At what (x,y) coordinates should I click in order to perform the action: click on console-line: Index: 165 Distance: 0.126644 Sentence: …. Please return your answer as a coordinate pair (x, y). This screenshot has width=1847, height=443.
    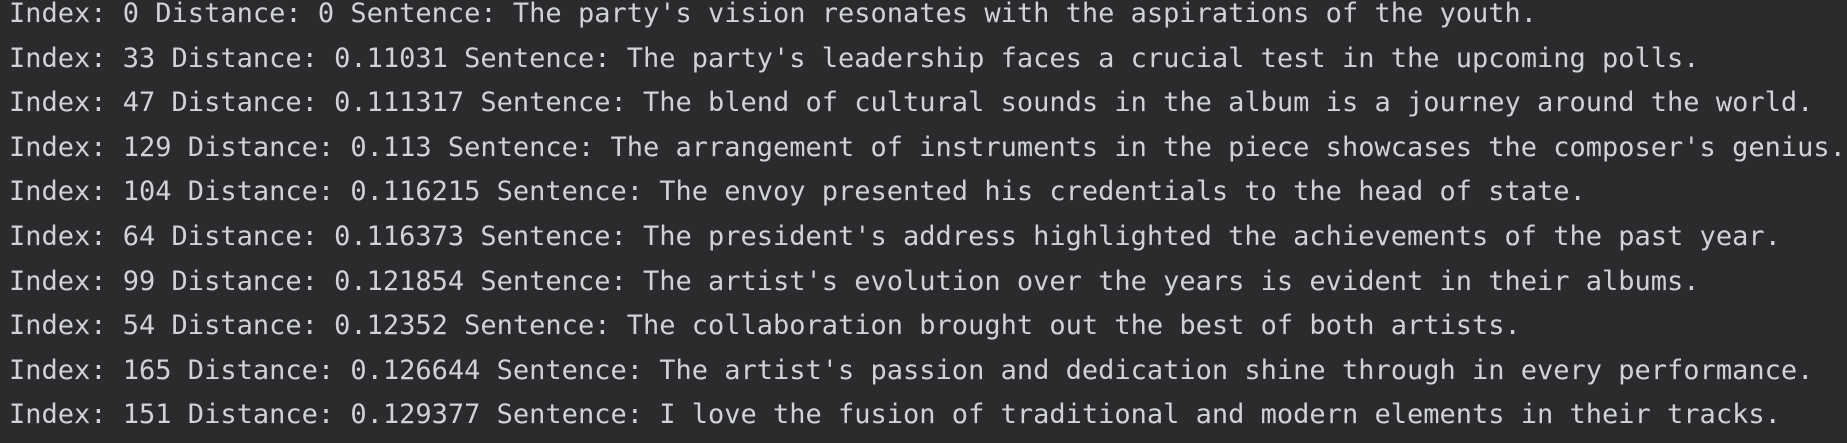
    Looking at the image, I should click on (911, 370).